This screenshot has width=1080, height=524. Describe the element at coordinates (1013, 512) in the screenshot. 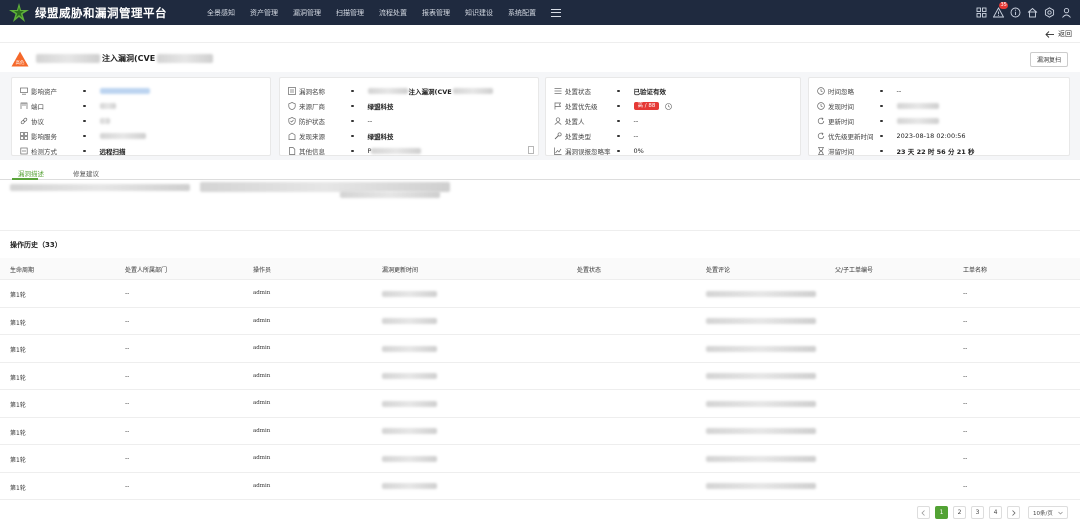

I see `next-page-button` at that location.